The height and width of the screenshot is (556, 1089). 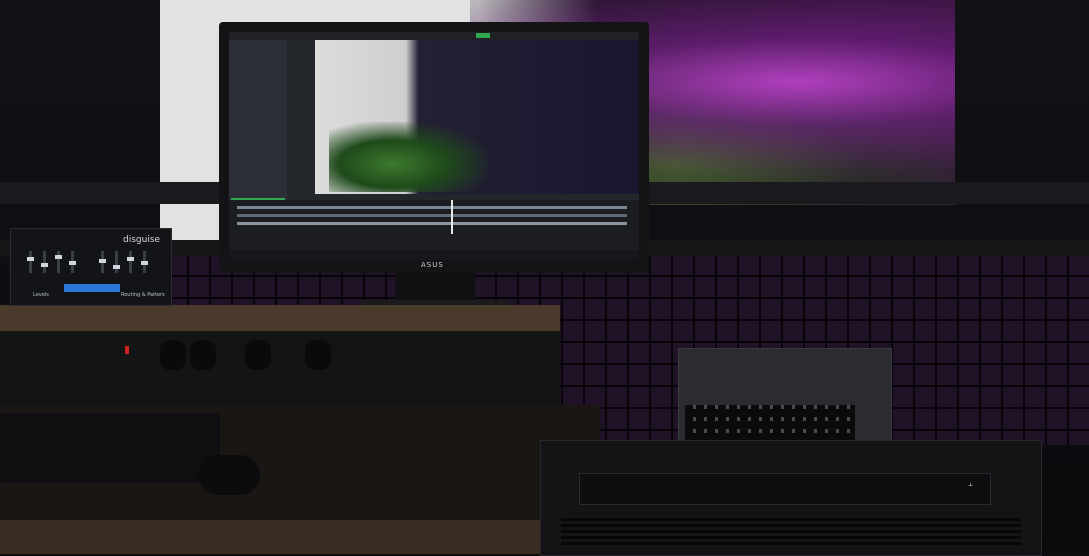 What do you see at coordinates (791, 531) in the screenshot?
I see `server-vents` at bounding box center [791, 531].